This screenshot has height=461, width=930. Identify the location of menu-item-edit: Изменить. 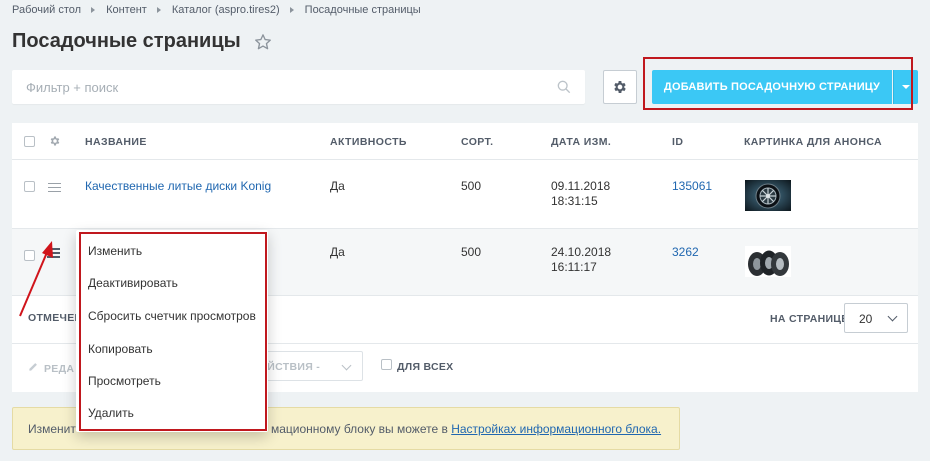
(115, 251).